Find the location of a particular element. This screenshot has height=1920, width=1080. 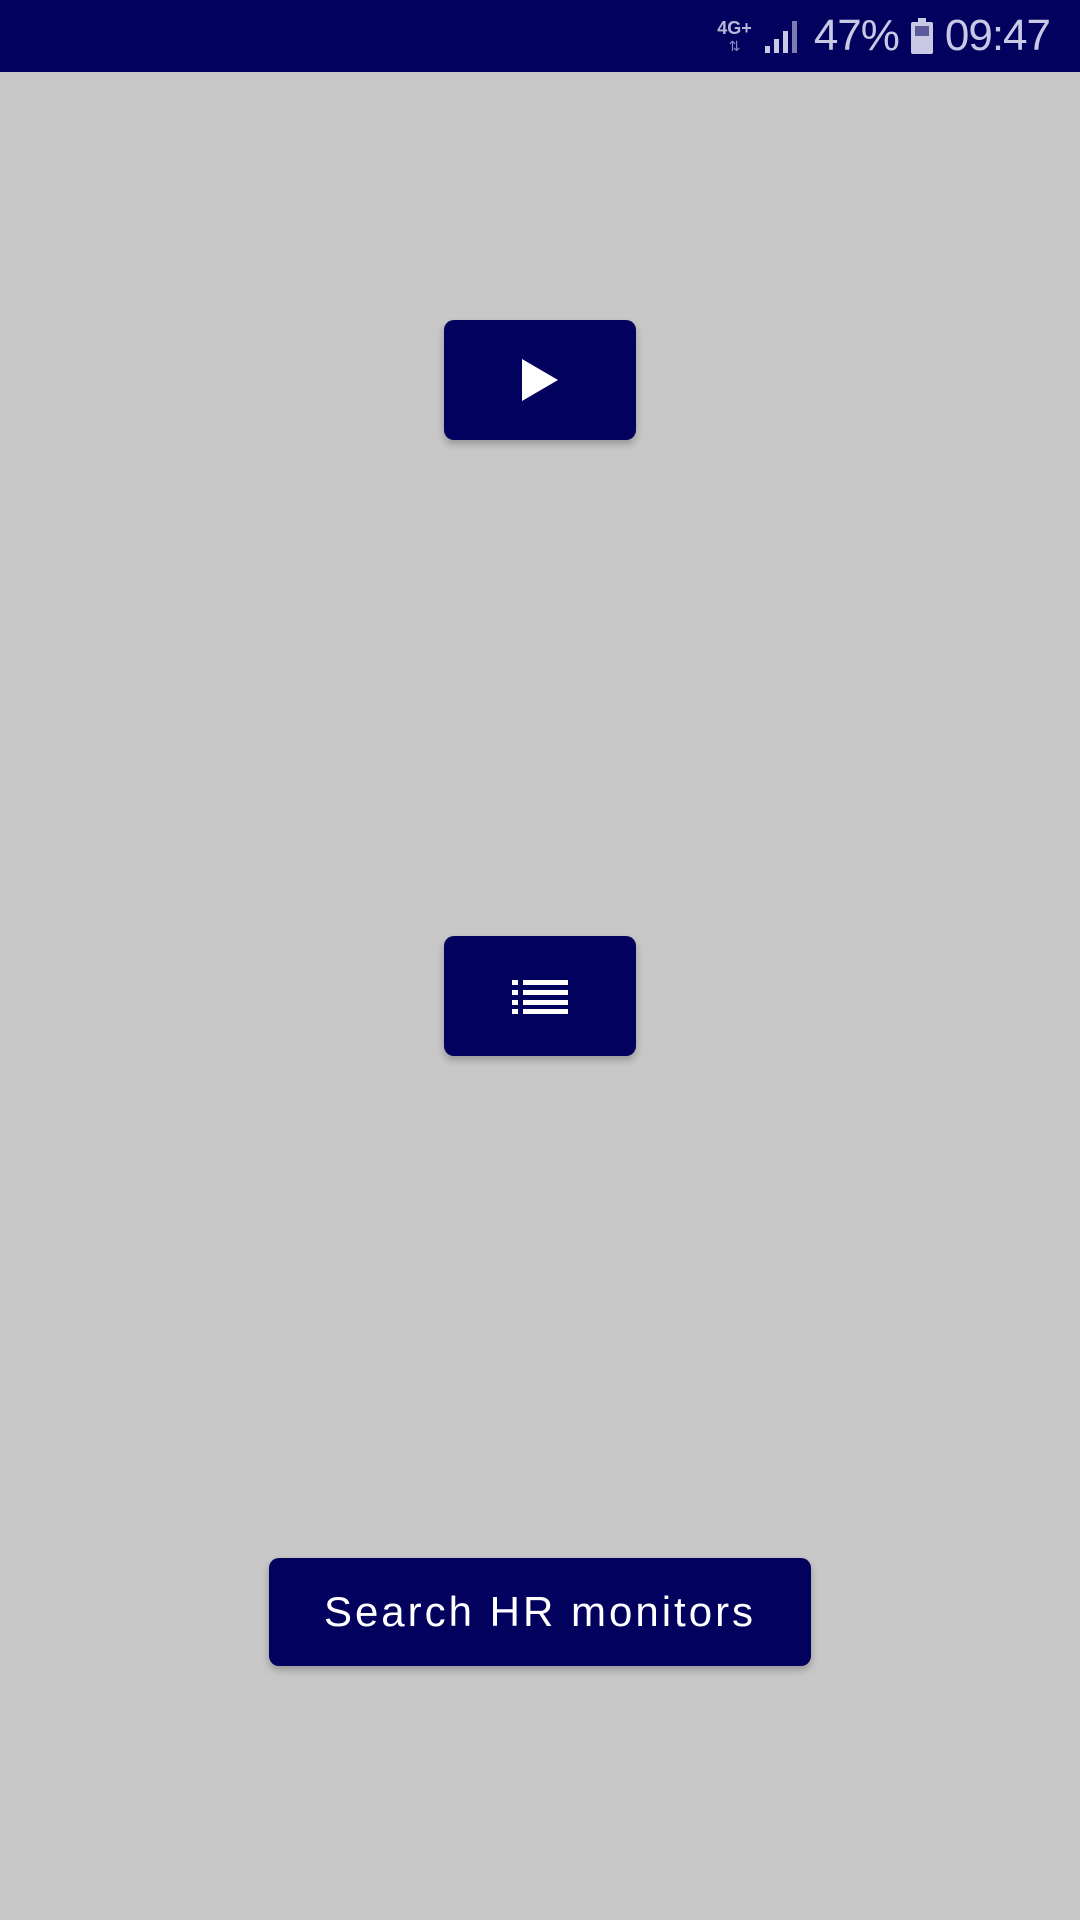

network-type-indicator: 4G+ ⇅ is located at coordinates (734, 36).